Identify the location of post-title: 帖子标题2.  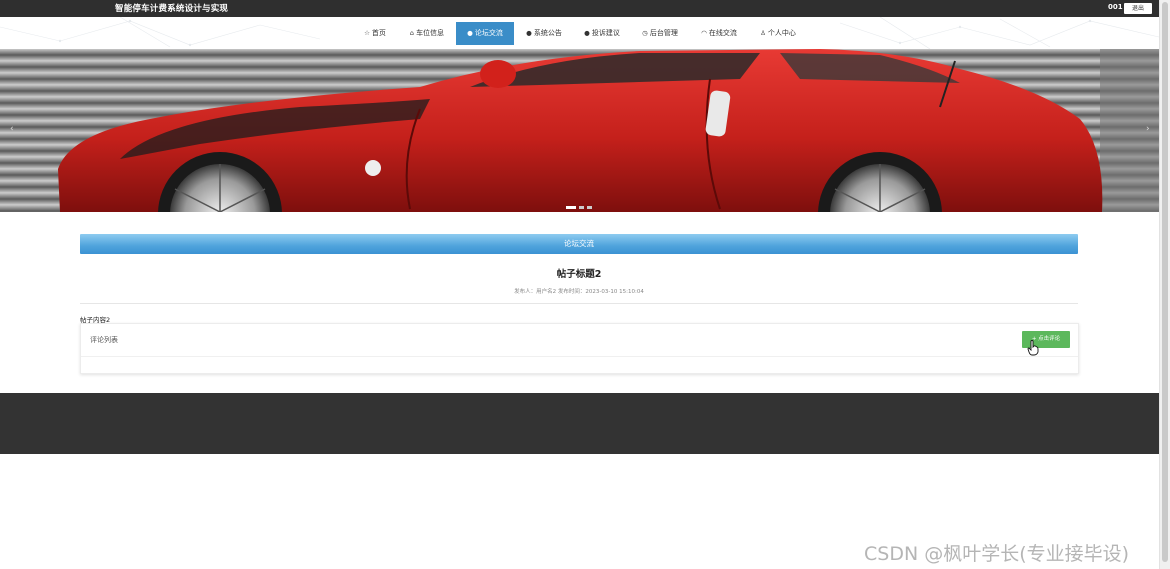
(579, 274).